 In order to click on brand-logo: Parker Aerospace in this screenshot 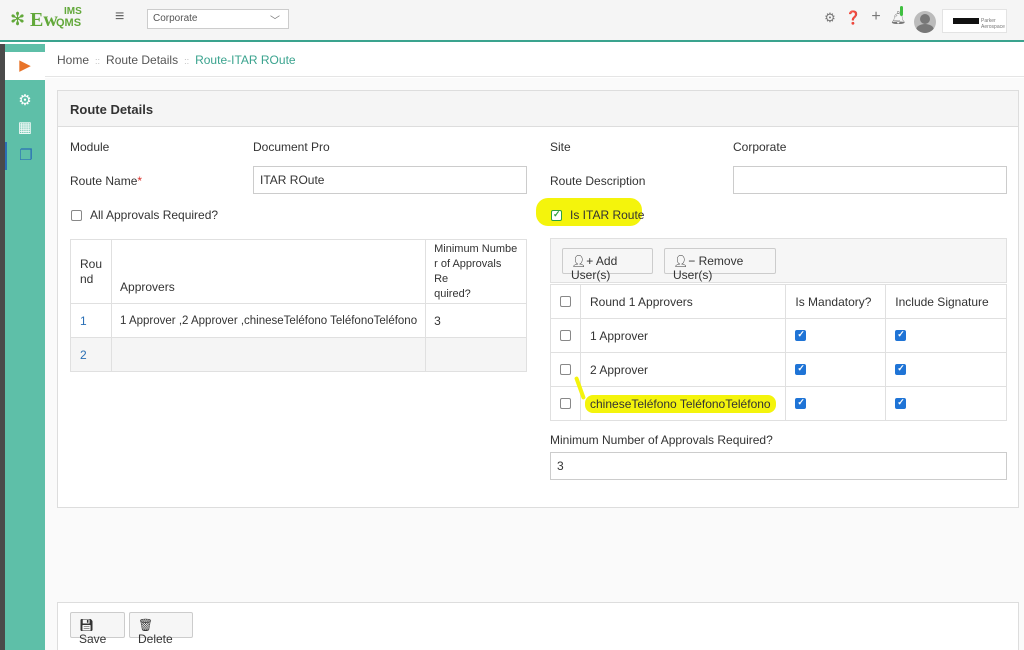, I will do `click(974, 21)`.